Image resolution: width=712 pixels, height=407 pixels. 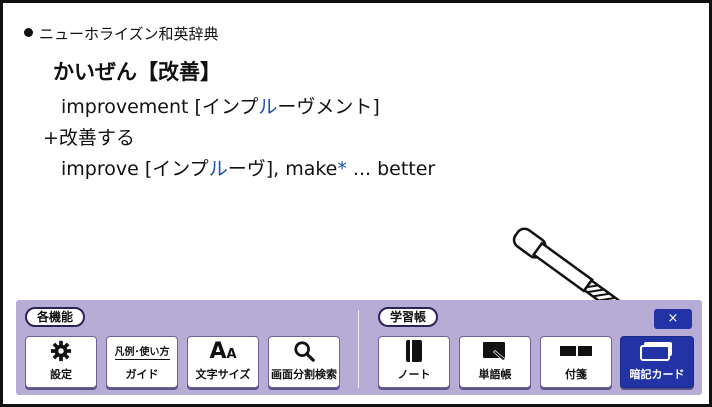 I want to click on headword: かいぜん【改善】, so click(x=137, y=72).